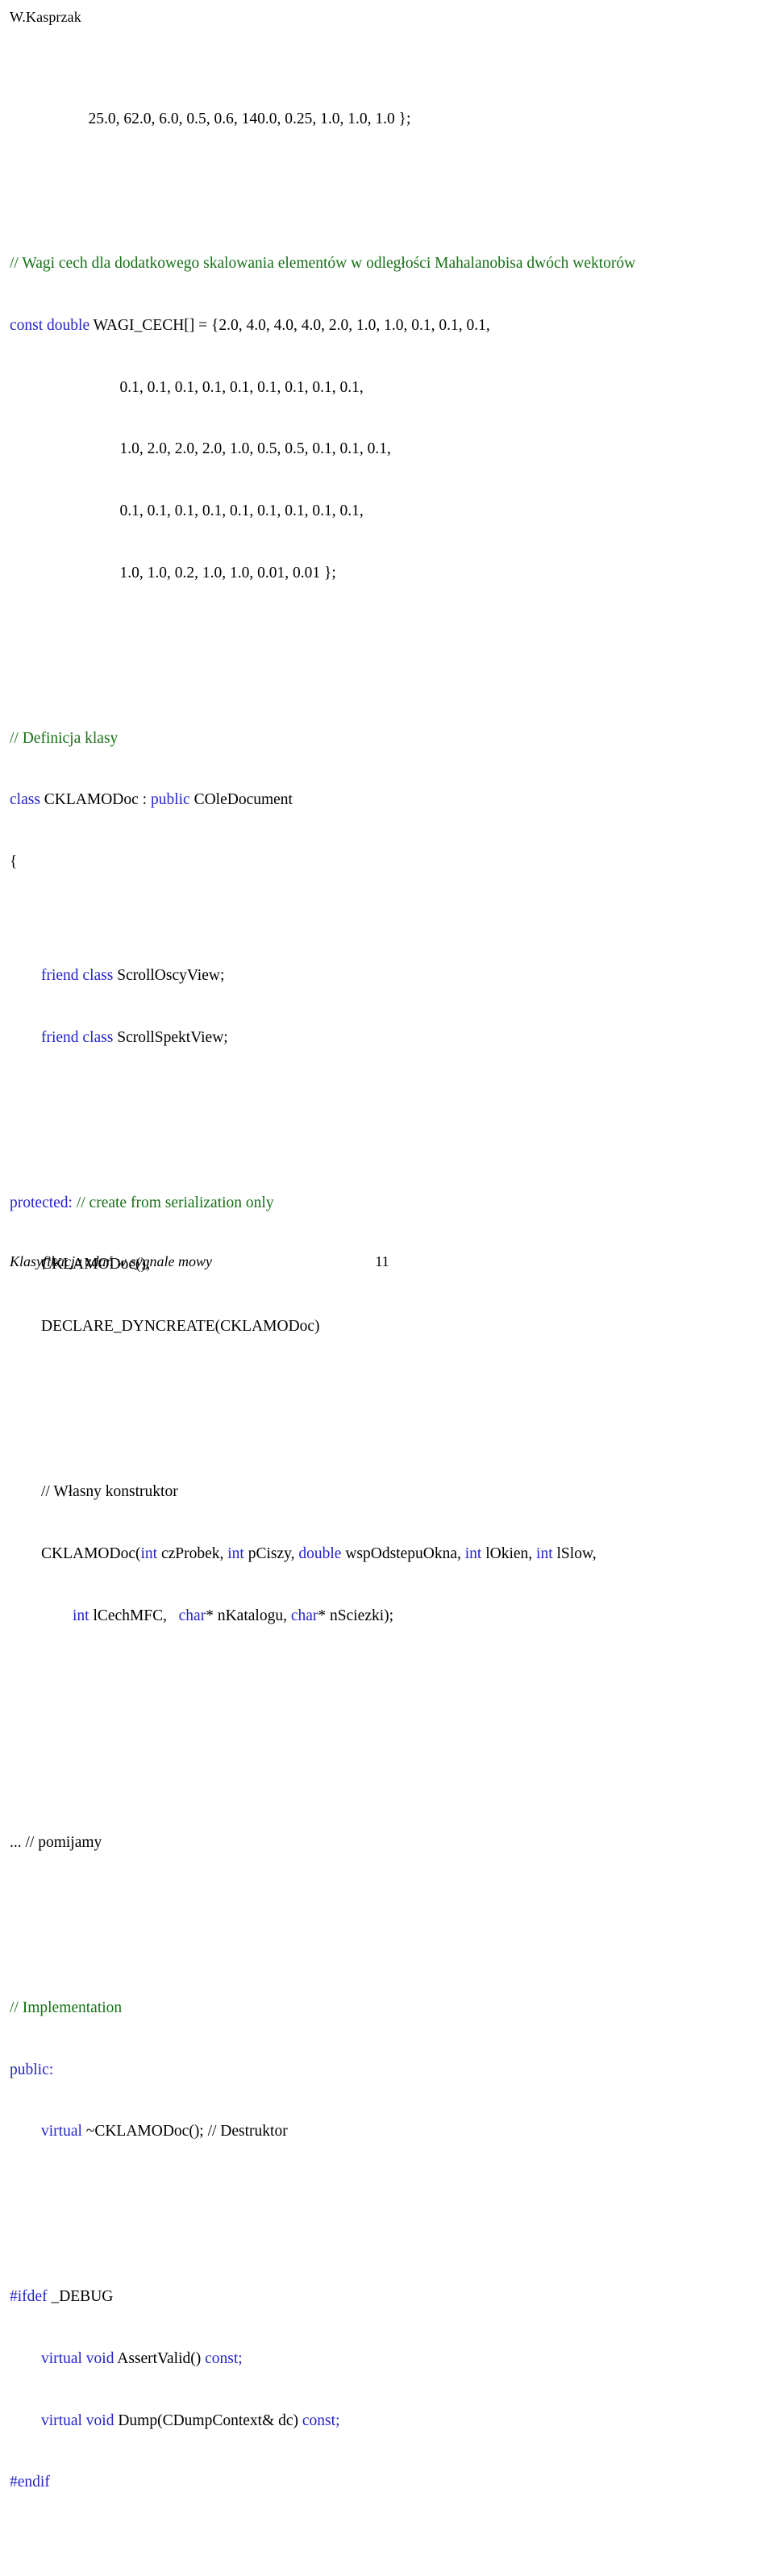 This screenshot has height=2576, width=774. What do you see at coordinates (32, 2069) in the screenshot?
I see `public-keyword: public:` at bounding box center [32, 2069].